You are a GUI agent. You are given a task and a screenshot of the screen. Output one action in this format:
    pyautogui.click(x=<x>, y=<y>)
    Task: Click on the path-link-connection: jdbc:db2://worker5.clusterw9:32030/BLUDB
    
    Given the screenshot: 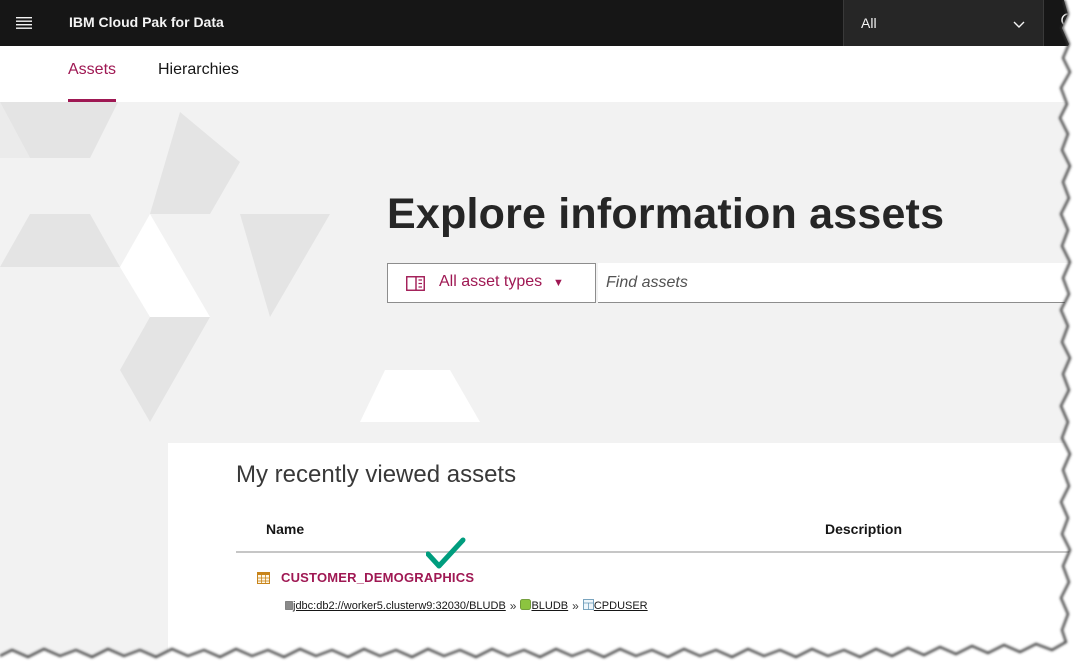 What is the action you would take?
    pyautogui.click(x=399, y=606)
    